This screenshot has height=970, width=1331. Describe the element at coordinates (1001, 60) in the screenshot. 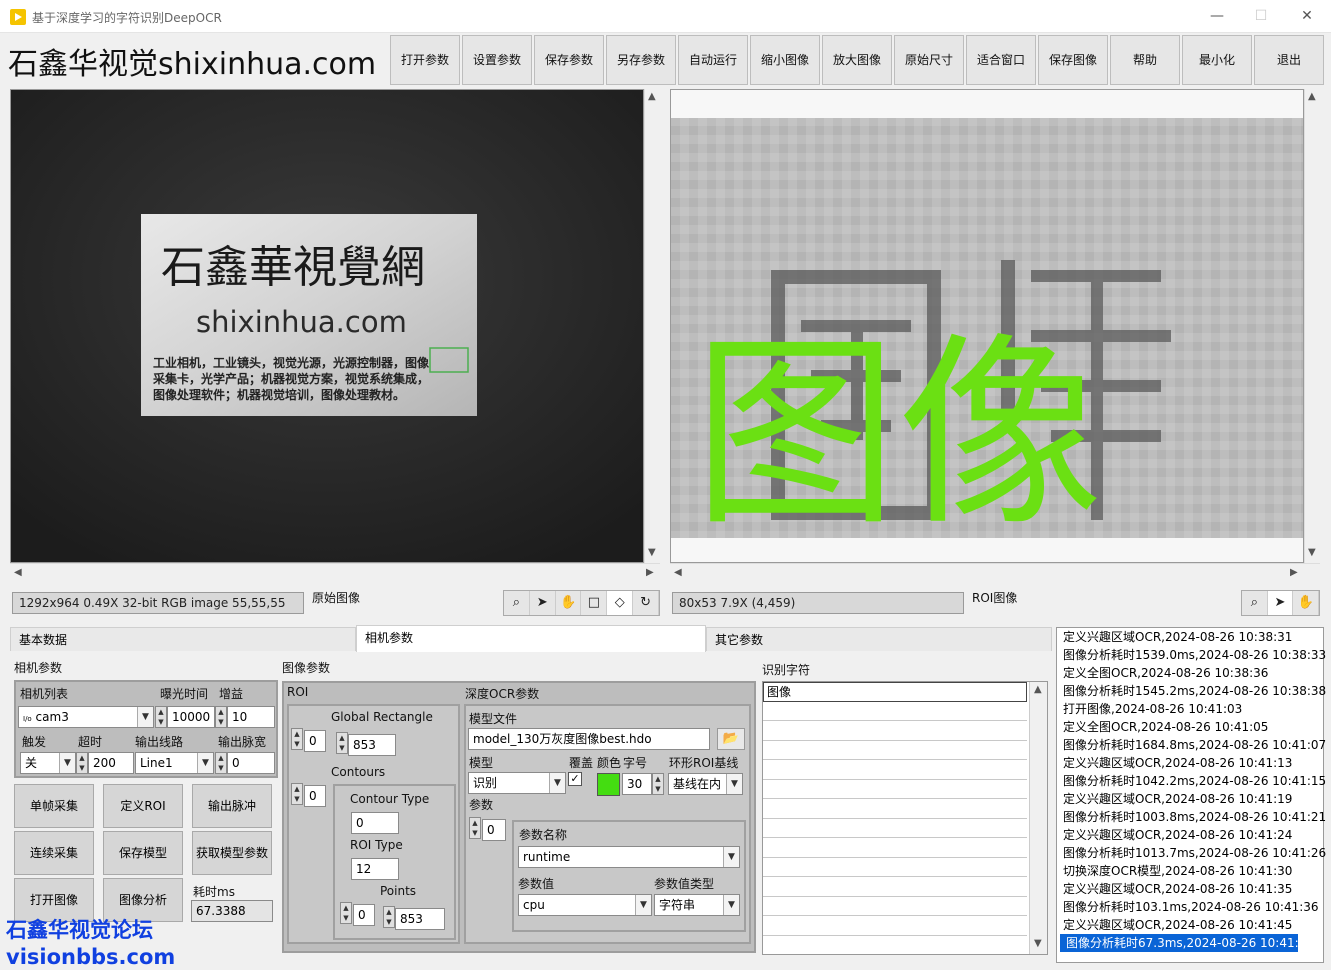

I see `fit-window-button: 适合窗口` at that location.